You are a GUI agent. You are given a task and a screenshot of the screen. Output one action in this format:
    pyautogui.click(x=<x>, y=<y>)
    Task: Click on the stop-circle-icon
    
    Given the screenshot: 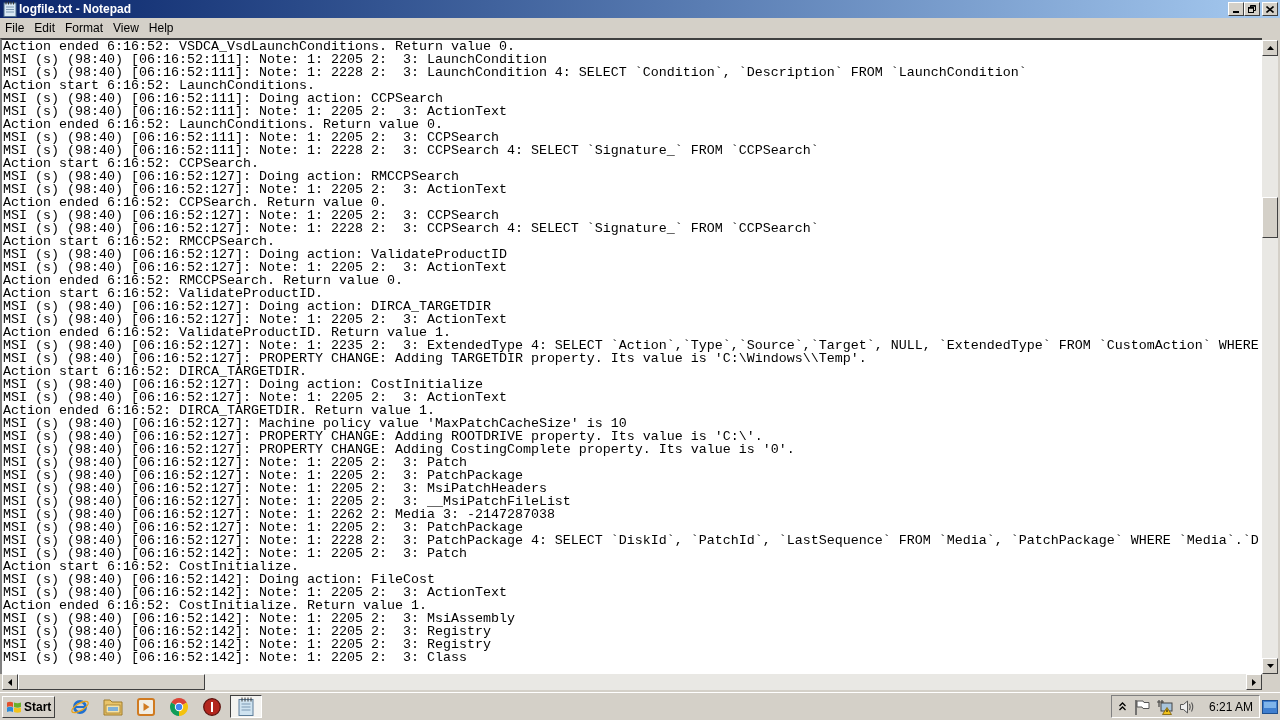 What is the action you would take?
    pyautogui.click(x=212, y=706)
    